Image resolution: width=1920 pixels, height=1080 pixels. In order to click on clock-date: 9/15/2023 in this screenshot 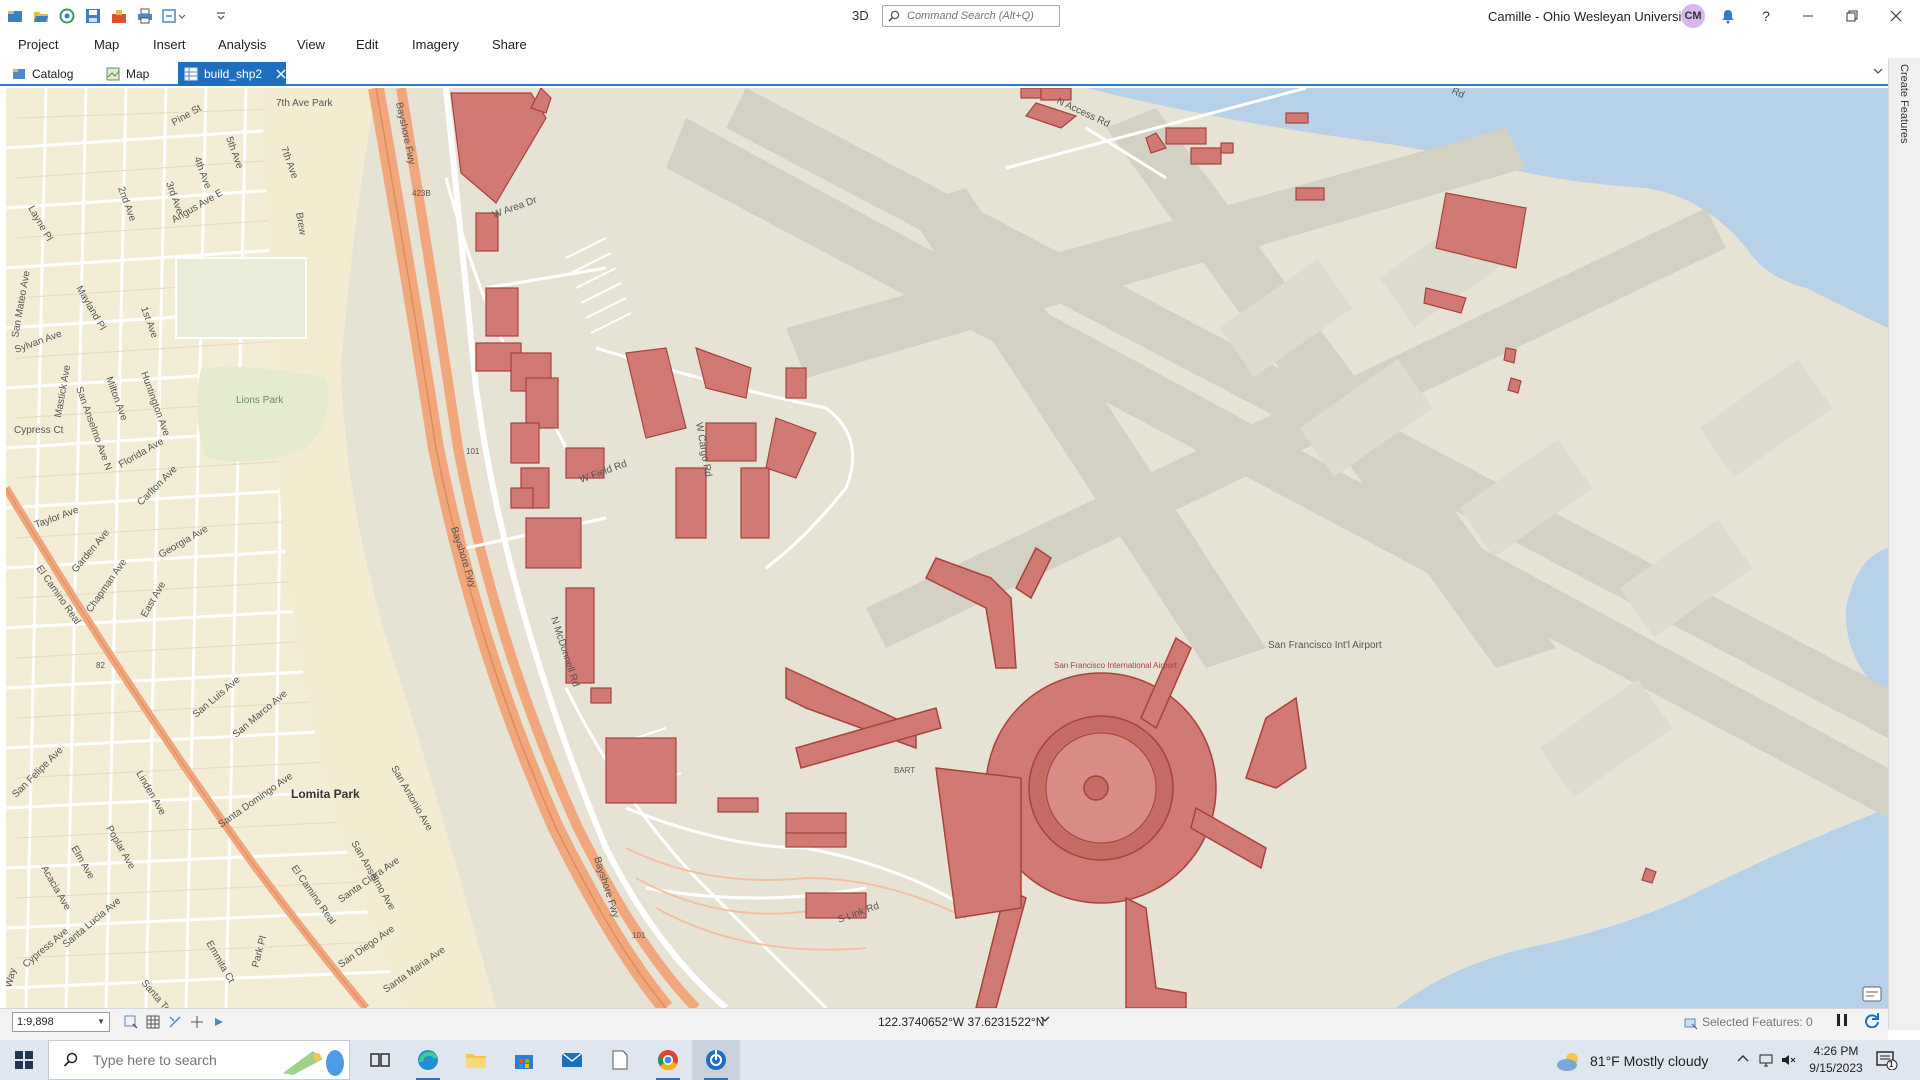, I will do `click(1836, 1068)`.